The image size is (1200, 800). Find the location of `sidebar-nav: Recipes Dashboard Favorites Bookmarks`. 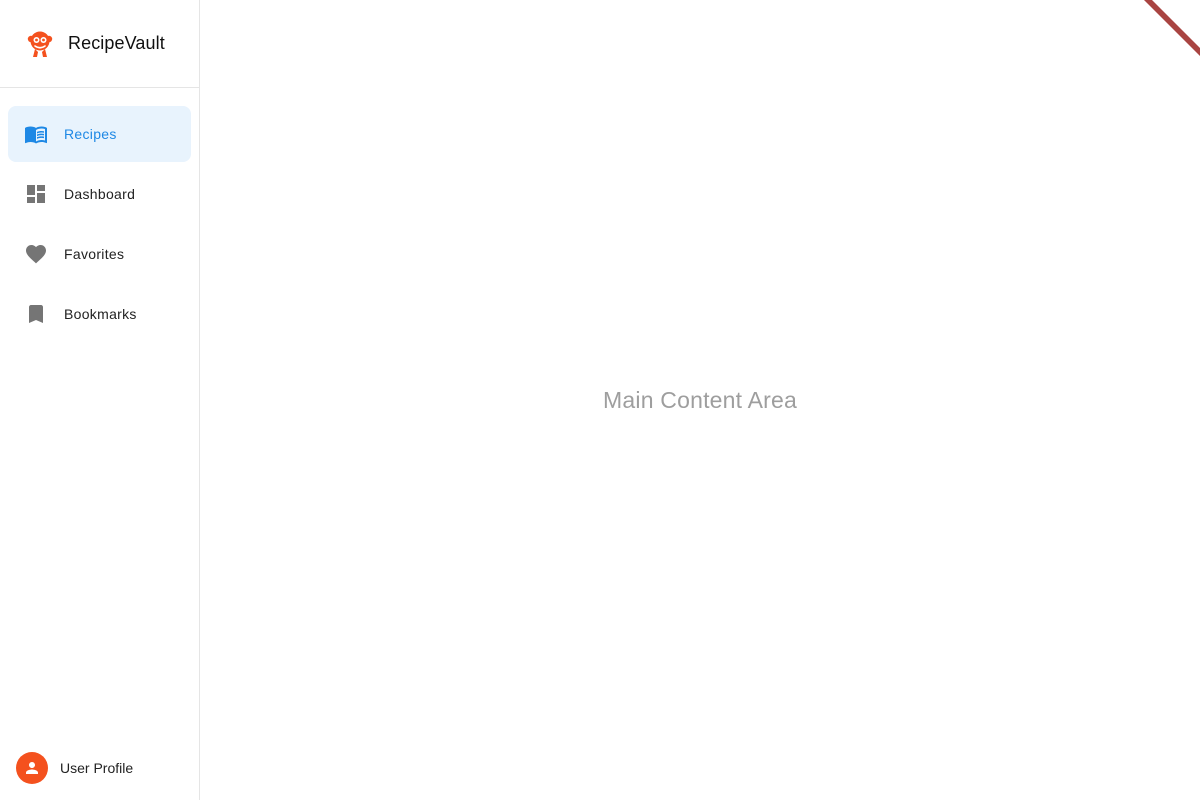

sidebar-nav: Recipes Dashboard Favorites Bookmarks is located at coordinates (99, 215).